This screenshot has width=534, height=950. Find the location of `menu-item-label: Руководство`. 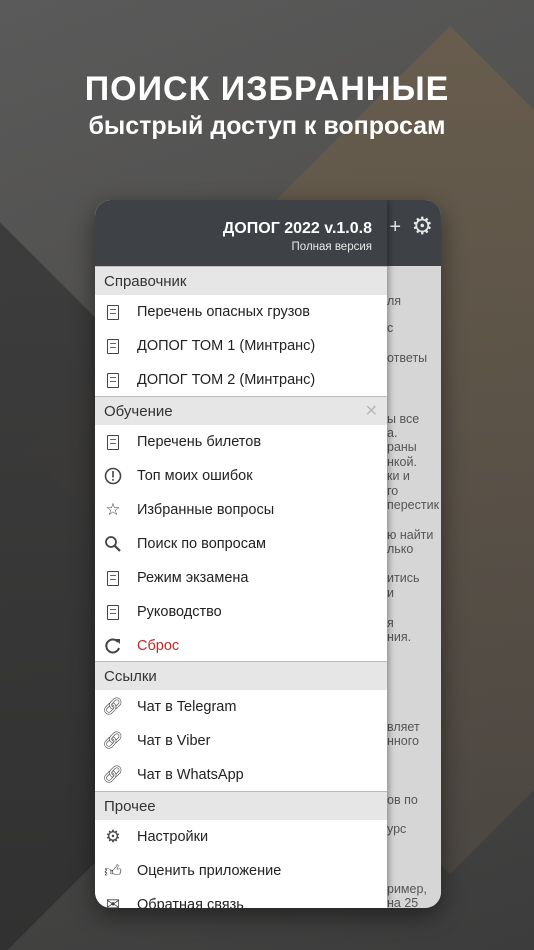

menu-item-label: Руководство is located at coordinates (179, 612).